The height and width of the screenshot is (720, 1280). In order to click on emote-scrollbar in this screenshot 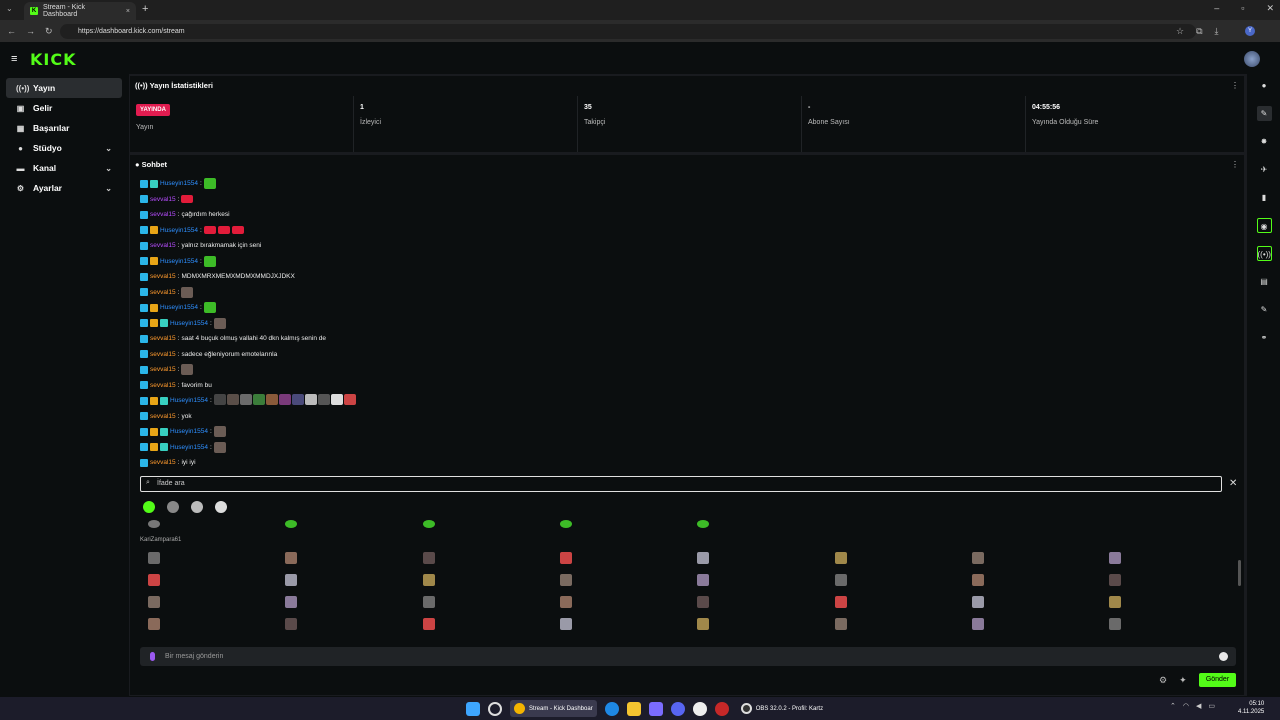, I will do `click(1239, 573)`.